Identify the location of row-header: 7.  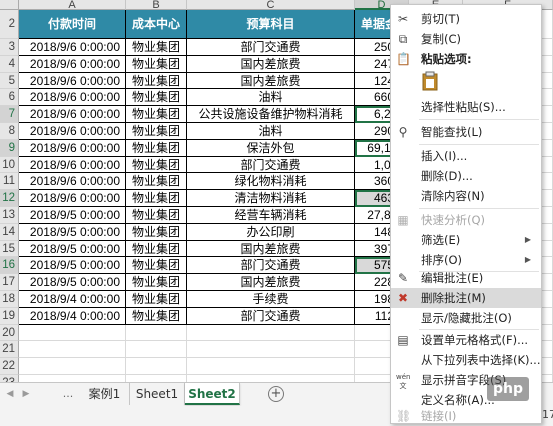
(9, 114).